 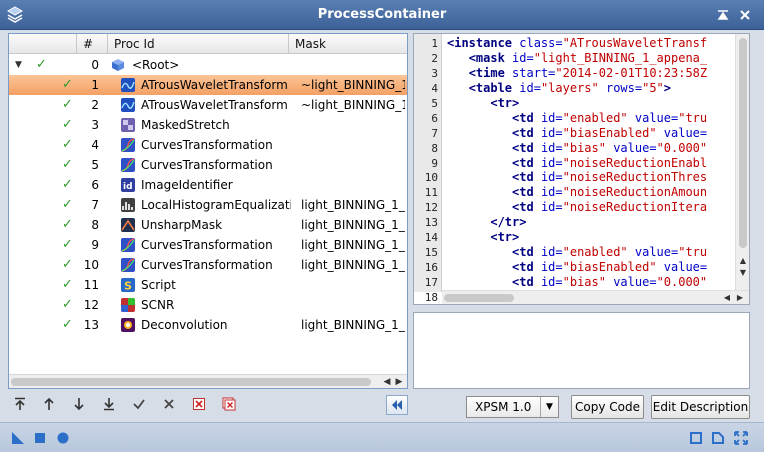 I want to click on tree-row: ✓ 8 UnsharpMask light_BINNING_1_app, so click(x=208, y=225).